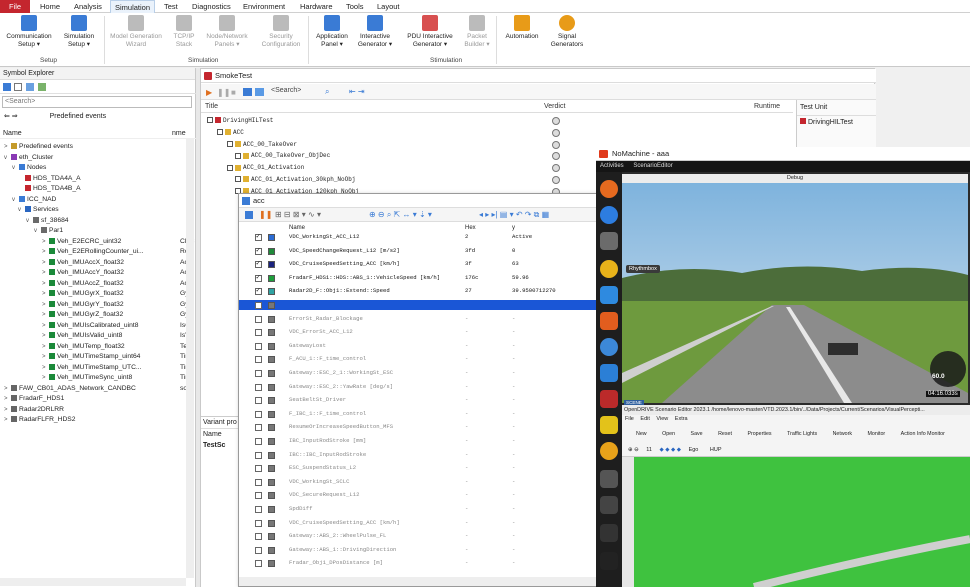 Image resolution: width=970 pixels, height=587 pixels. What do you see at coordinates (30, 87) in the screenshot?
I see `filter-icon` at bounding box center [30, 87].